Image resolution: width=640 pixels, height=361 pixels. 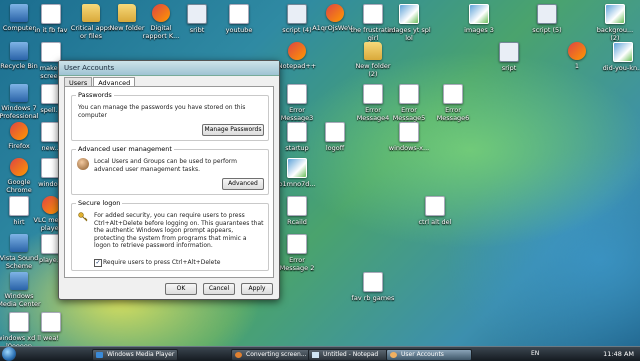 I want to click on desktop-icon-label: fav rb games, so click(x=373, y=298).